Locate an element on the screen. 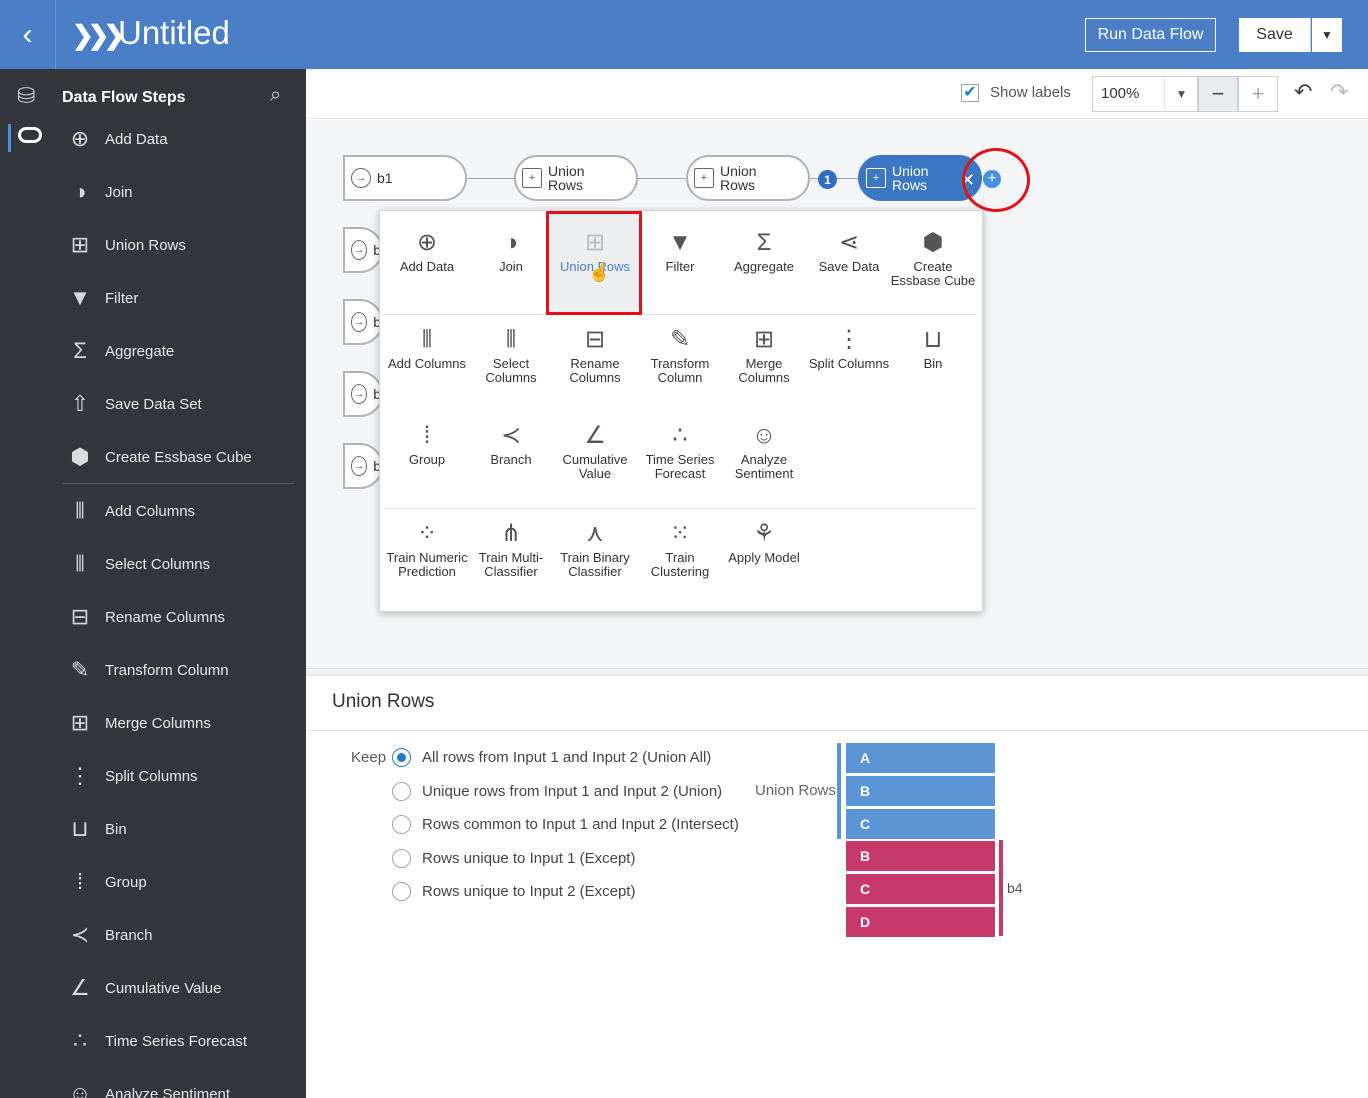  time-series-icon: ∴ is located at coordinates (80, 1040).